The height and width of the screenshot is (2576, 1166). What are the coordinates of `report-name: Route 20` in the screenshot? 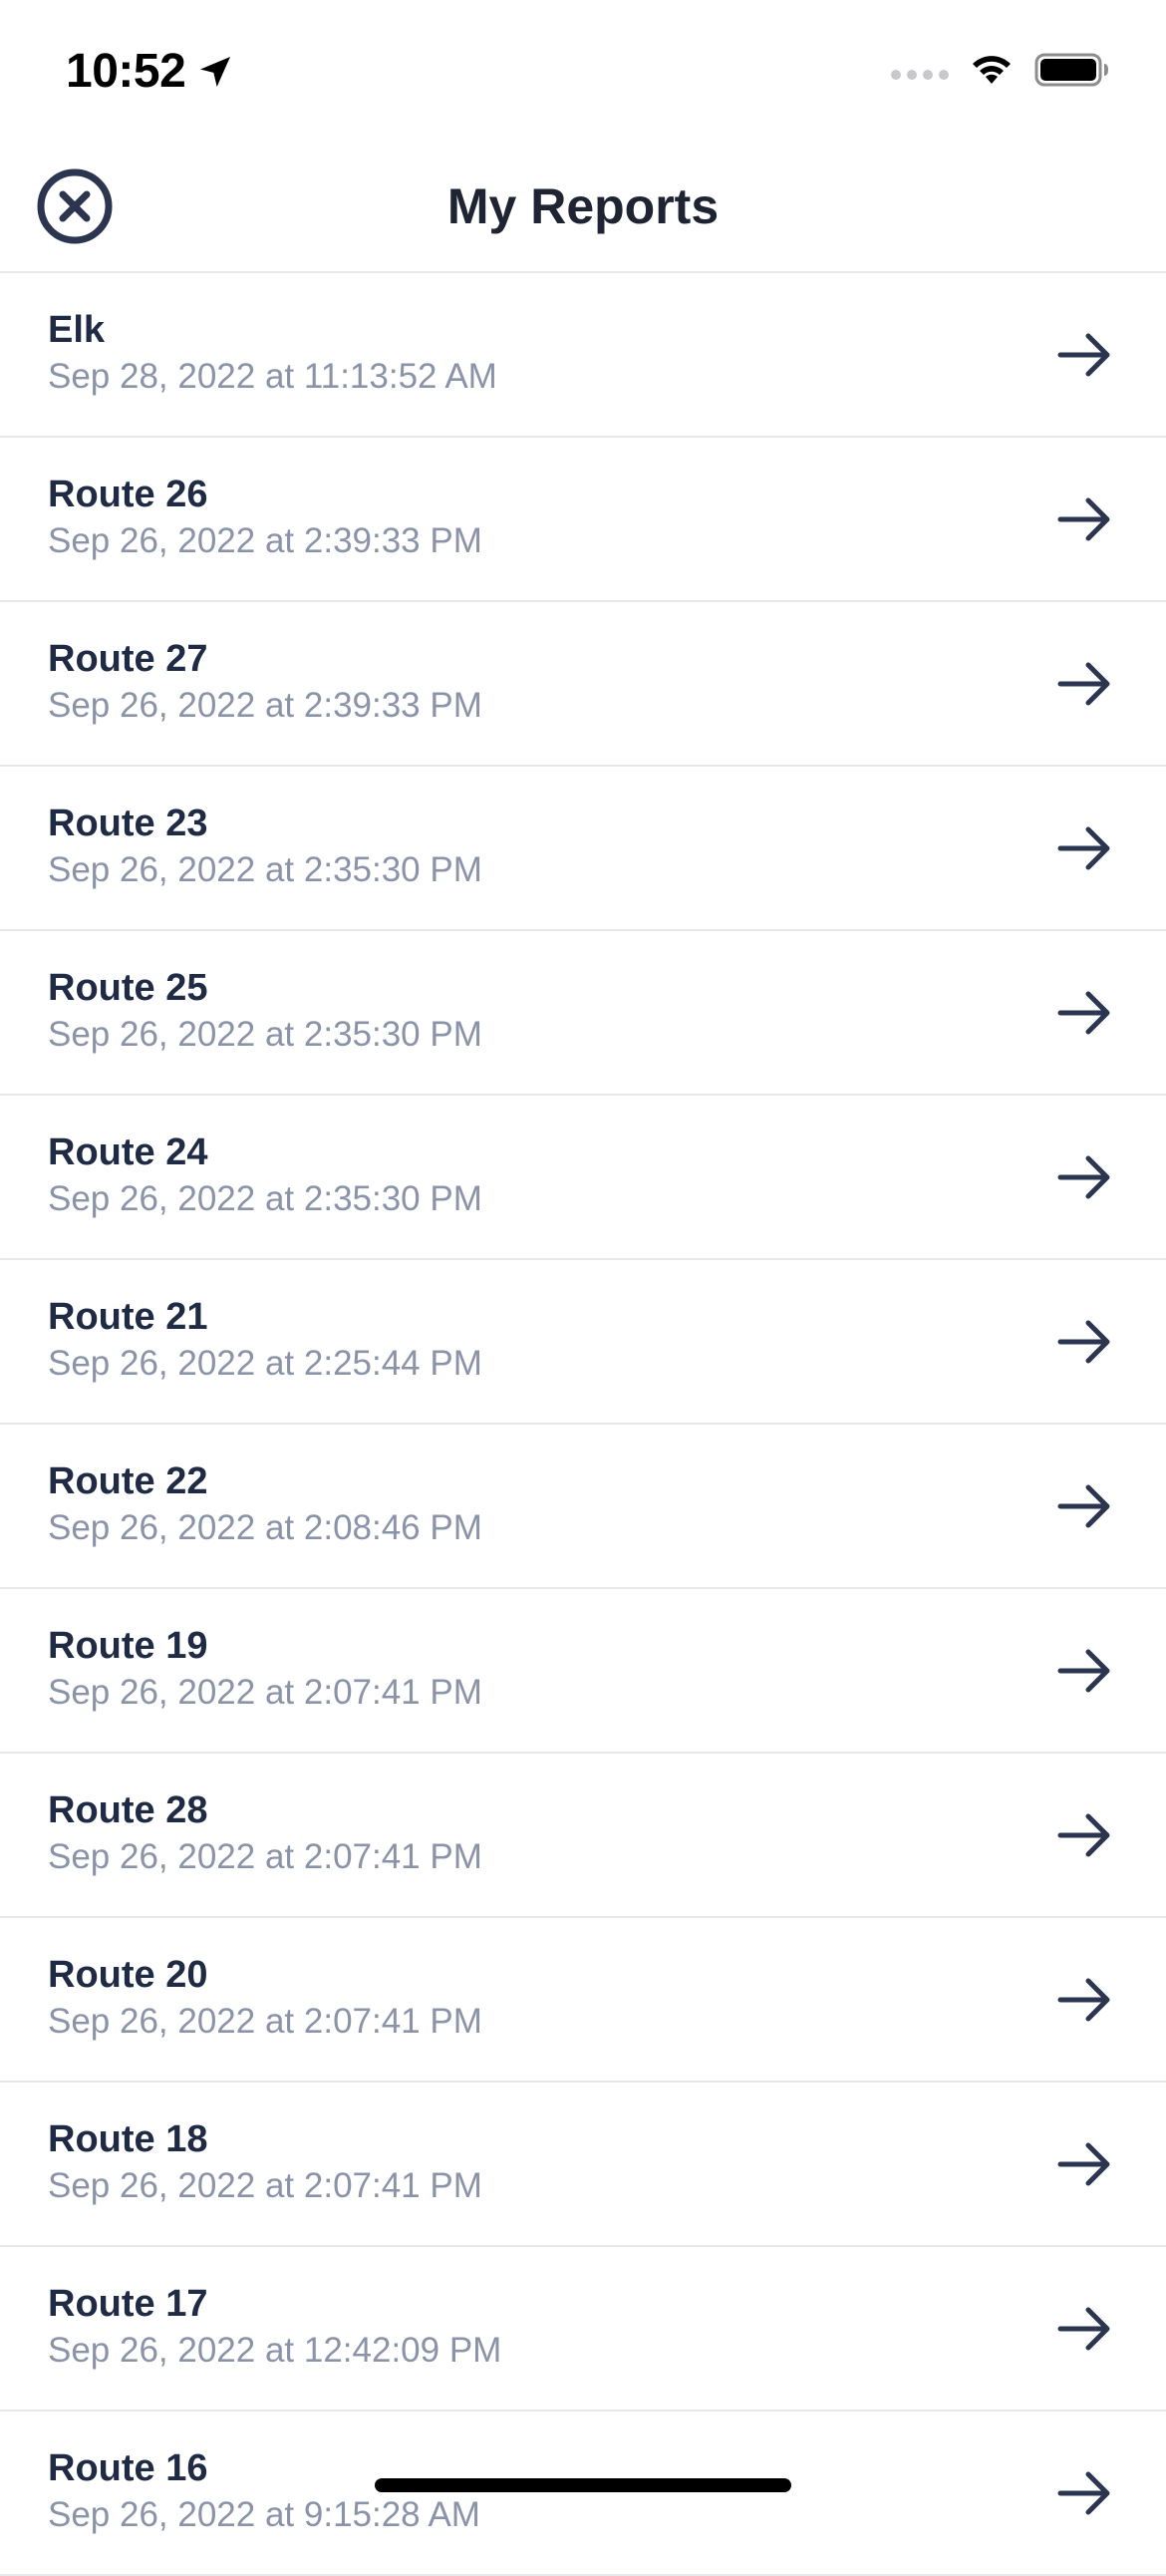 It's located at (128, 1975).